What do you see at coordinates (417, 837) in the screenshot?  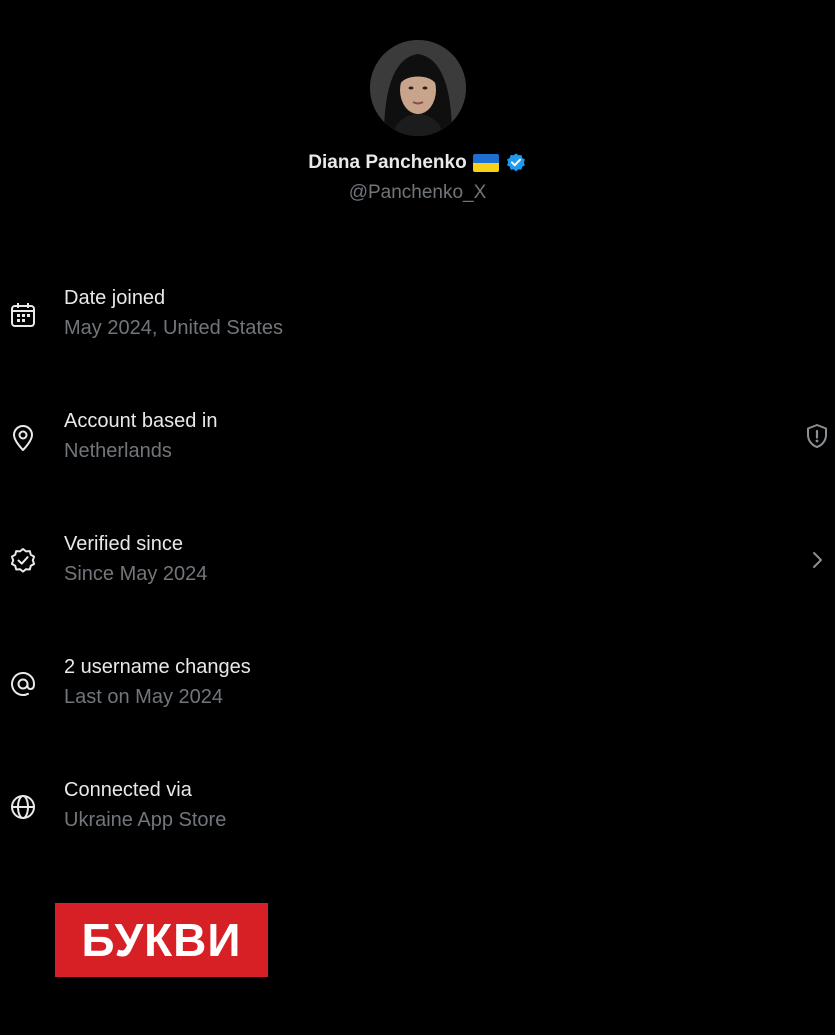 I see `info-row-connected-via: Connected via Ukraine App Store` at bounding box center [417, 837].